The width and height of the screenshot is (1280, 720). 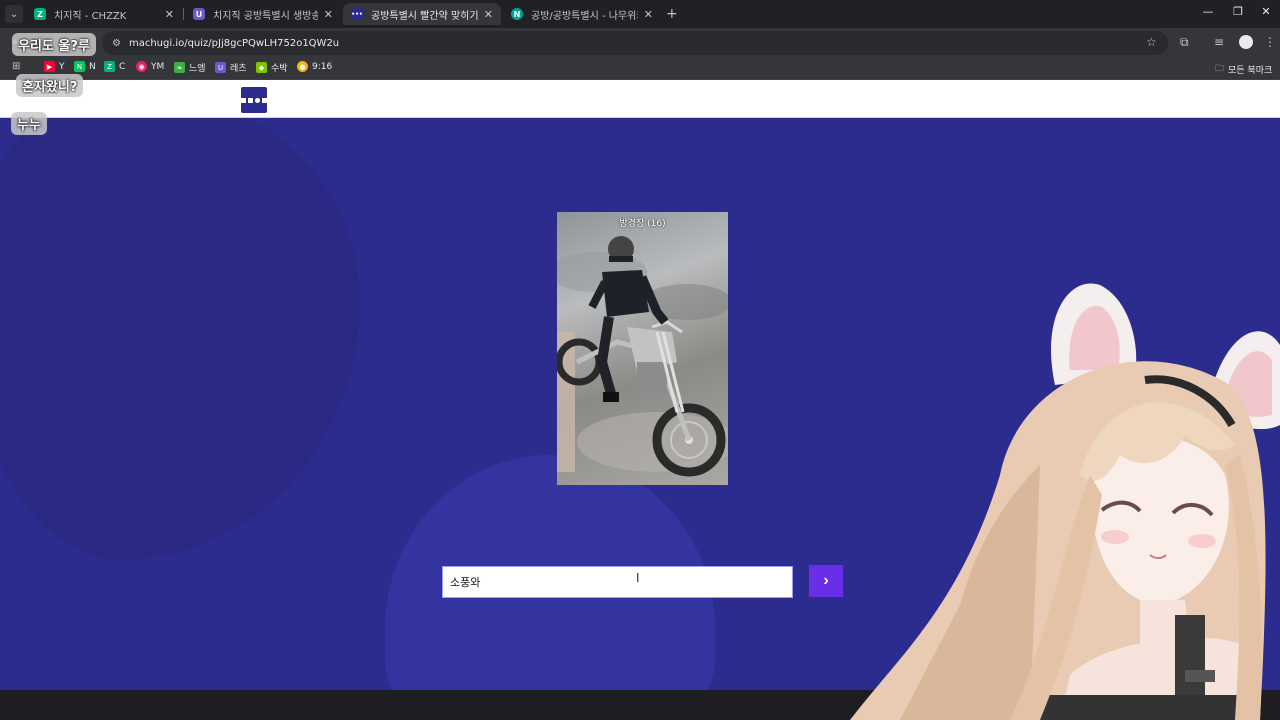 I want to click on submit-button: ›, so click(x=826, y=581).